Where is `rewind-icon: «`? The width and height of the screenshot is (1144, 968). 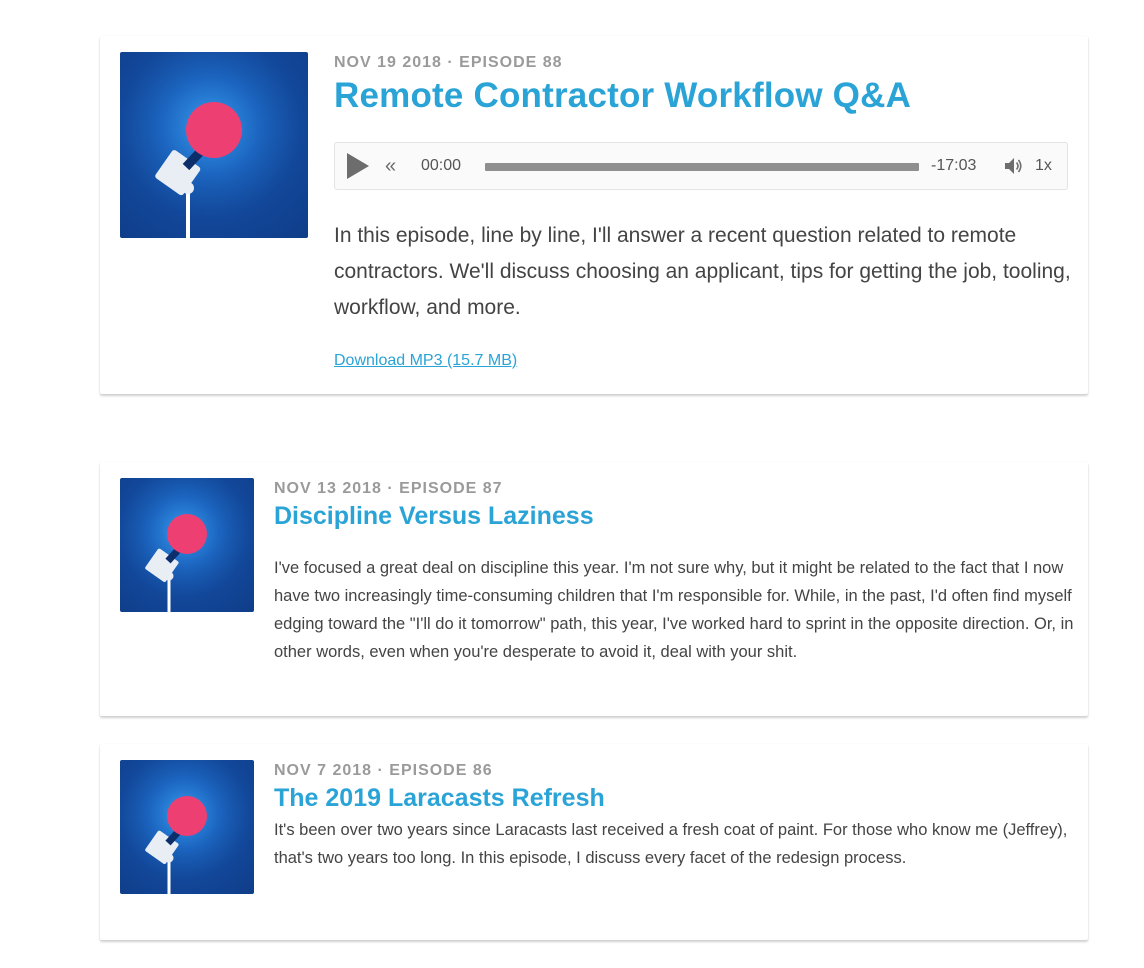 rewind-icon: « is located at coordinates (390, 166).